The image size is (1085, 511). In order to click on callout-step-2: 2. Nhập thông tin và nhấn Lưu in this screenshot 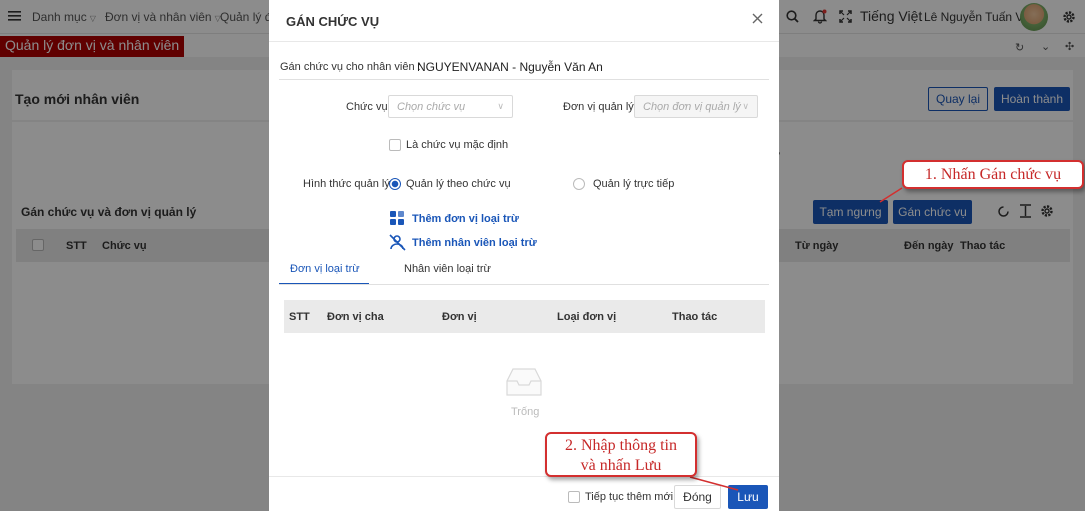, I will do `click(621, 454)`.